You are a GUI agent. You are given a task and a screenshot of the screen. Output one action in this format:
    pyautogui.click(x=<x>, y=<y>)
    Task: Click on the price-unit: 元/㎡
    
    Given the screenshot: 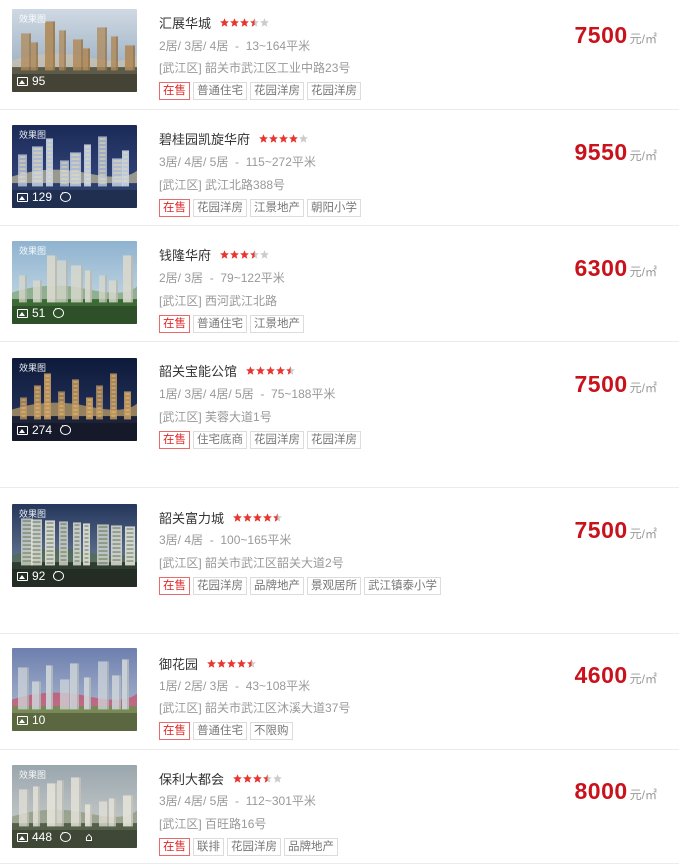 What is the action you would take?
    pyautogui.click(x=643, y=795)
    